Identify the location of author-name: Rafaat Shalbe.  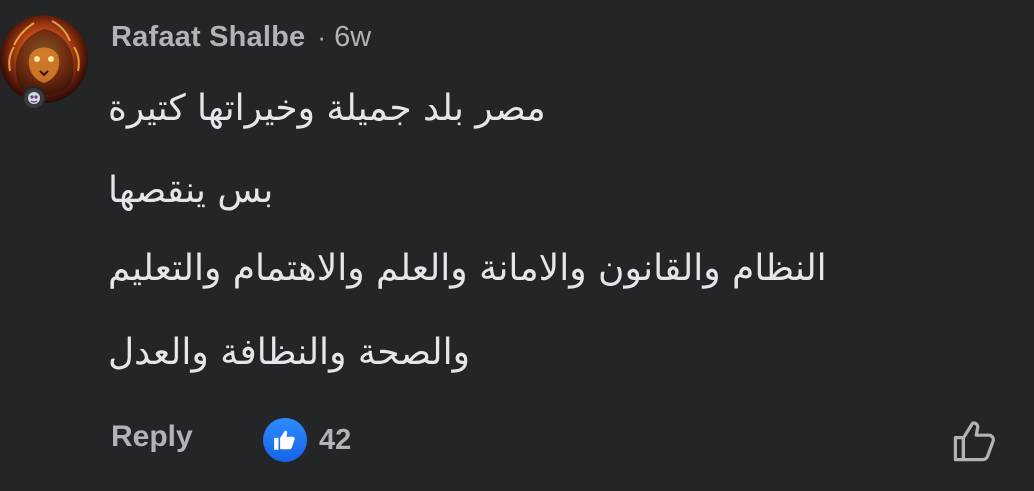
(208, 37).